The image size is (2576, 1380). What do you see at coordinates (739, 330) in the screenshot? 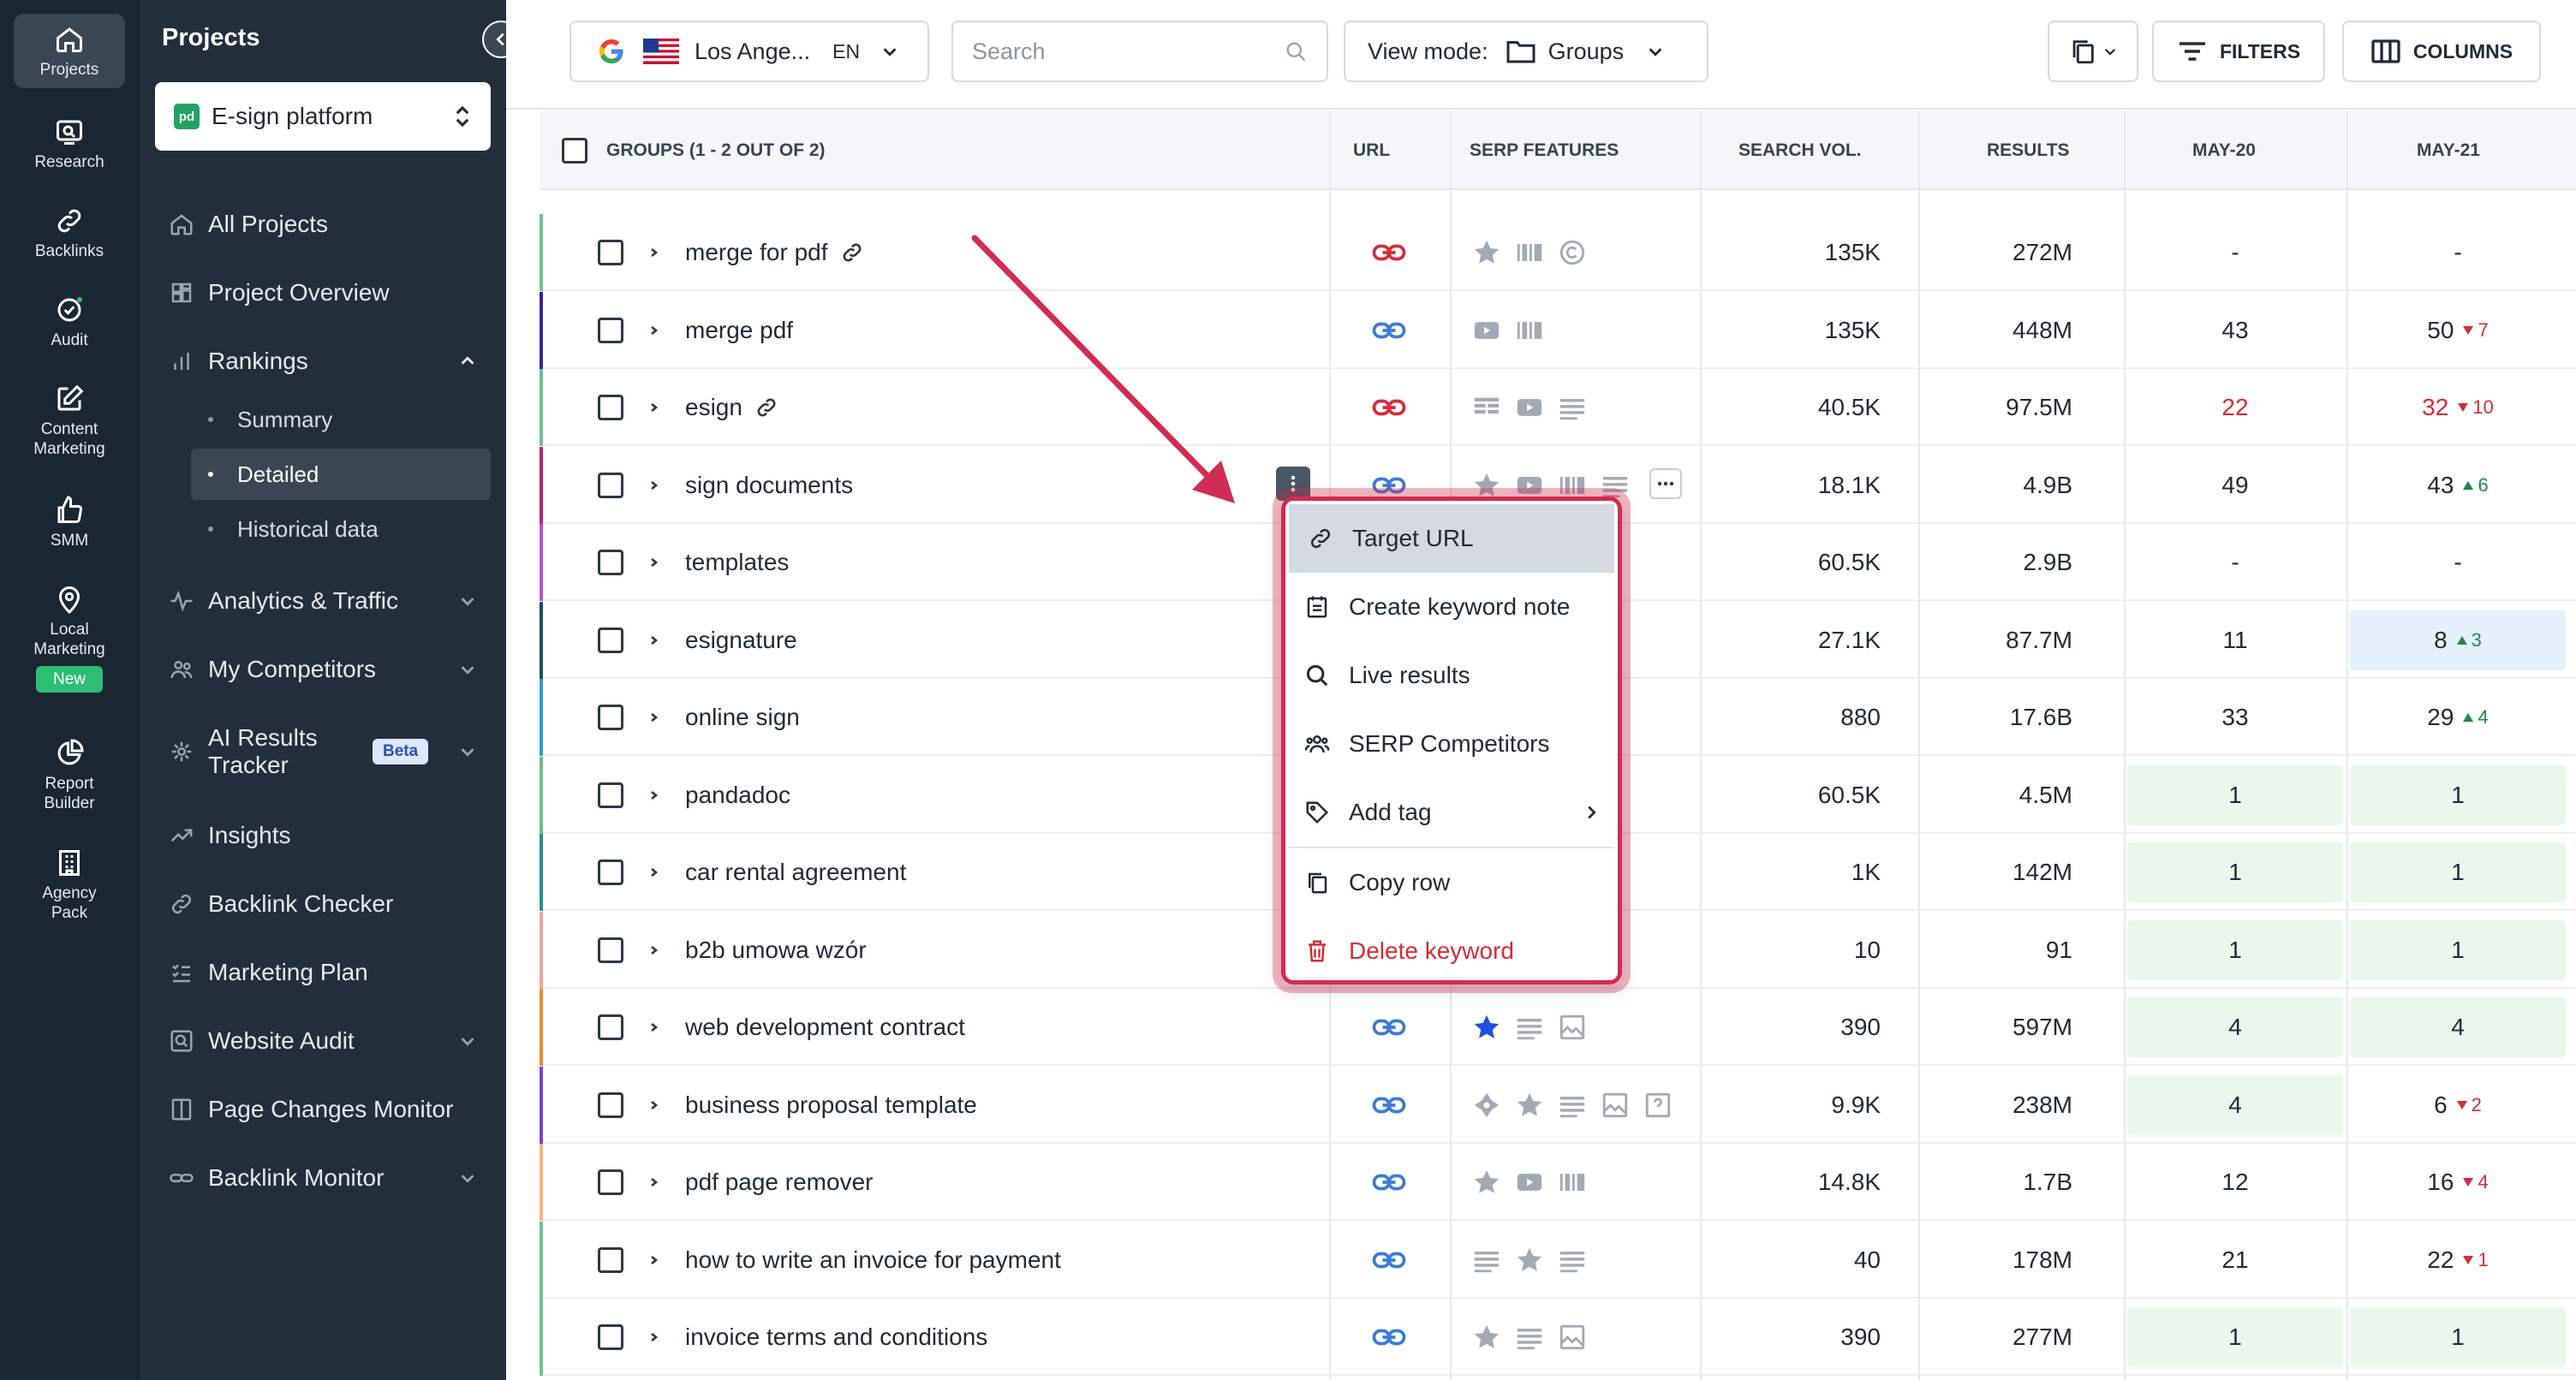
I see `keyword-text: merge pdf` at bounding box center [739, 330].